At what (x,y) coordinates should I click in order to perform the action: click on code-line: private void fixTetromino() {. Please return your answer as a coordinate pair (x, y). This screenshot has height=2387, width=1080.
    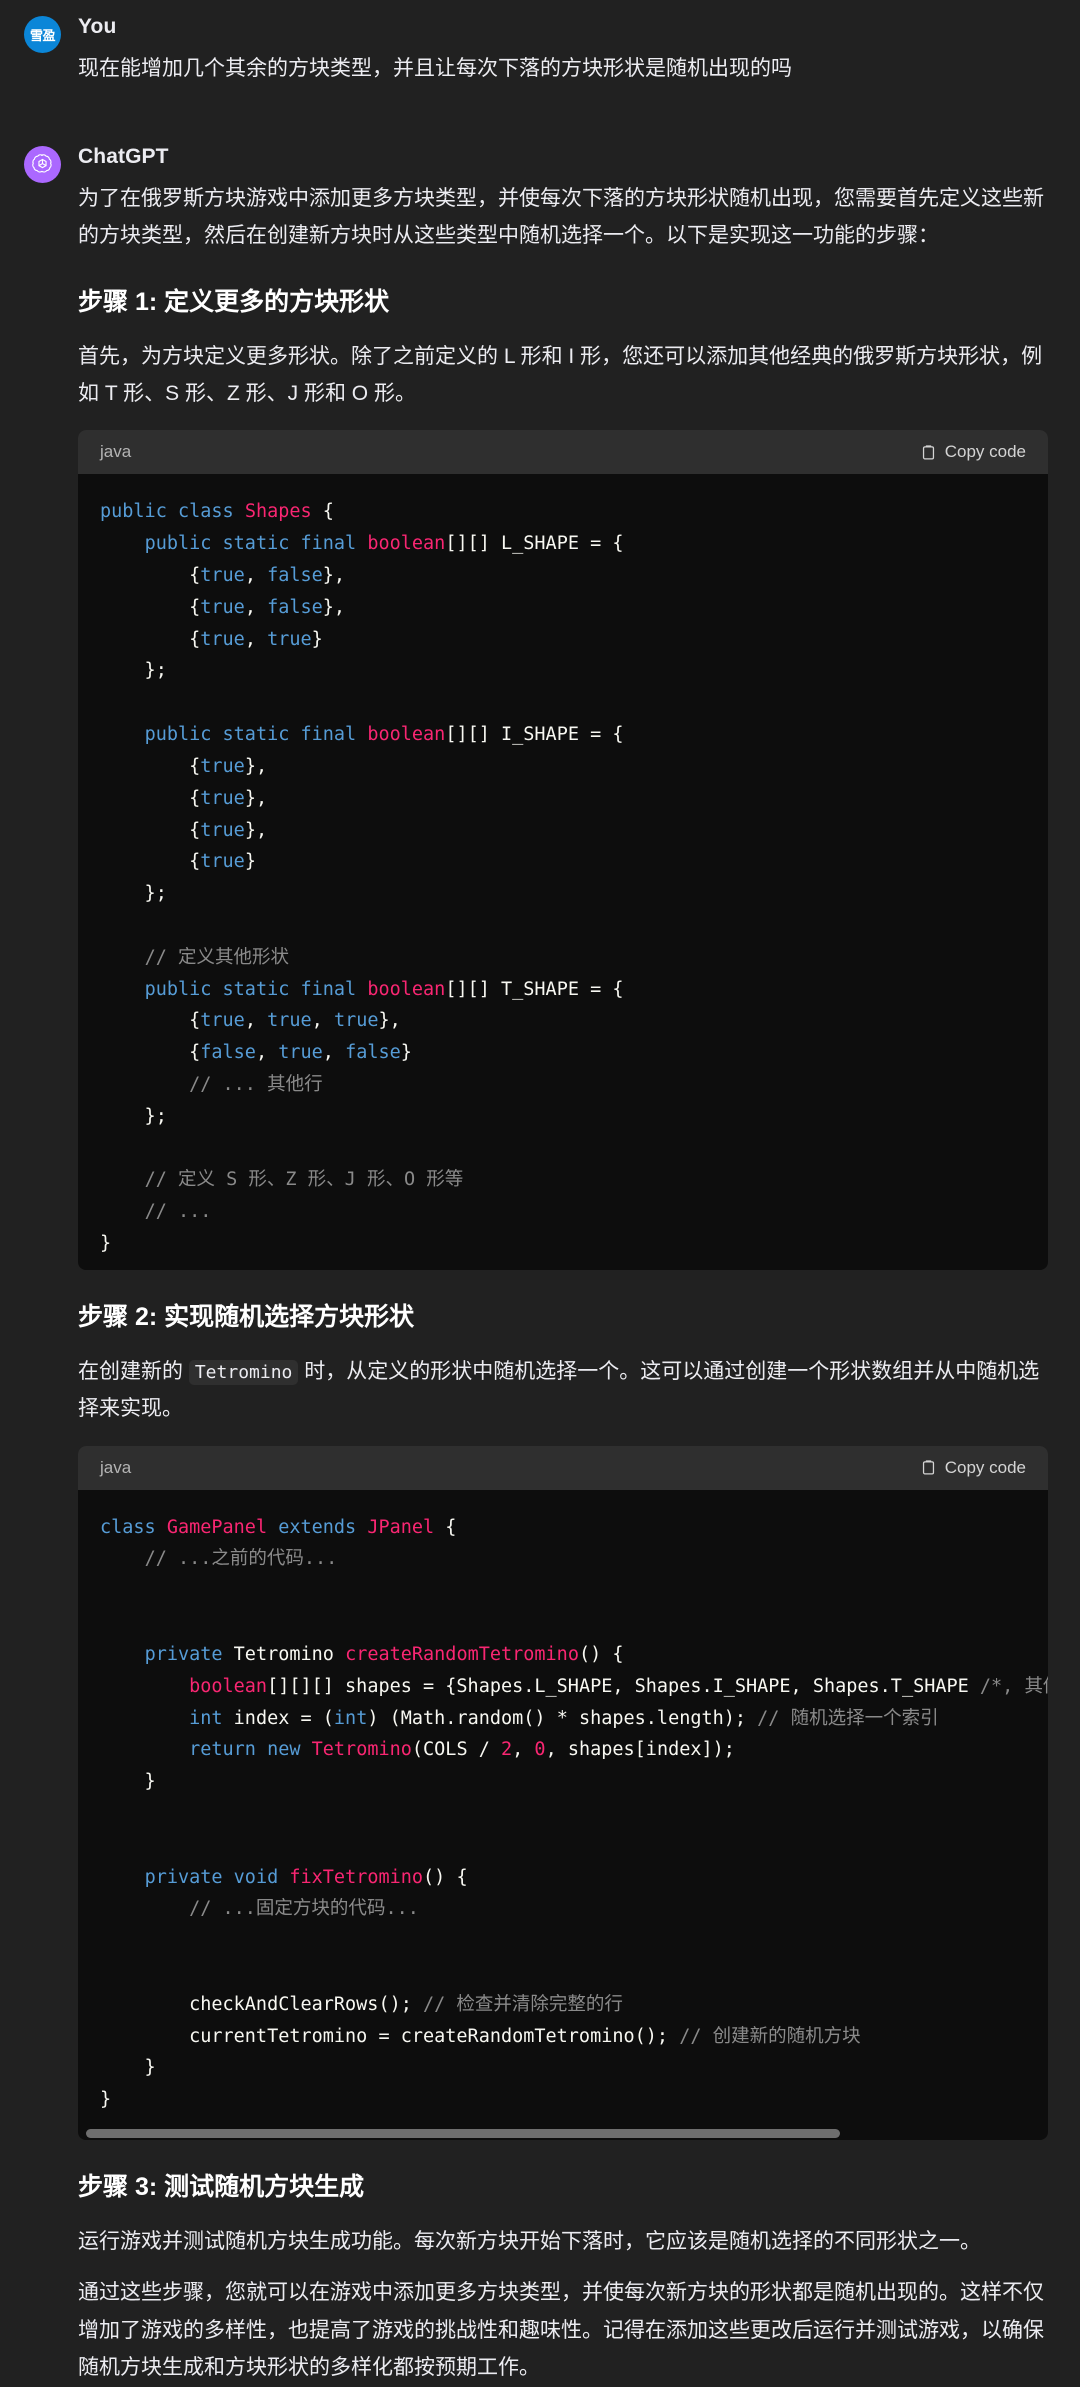
    Looking at the image, I should click on (306, 1877).